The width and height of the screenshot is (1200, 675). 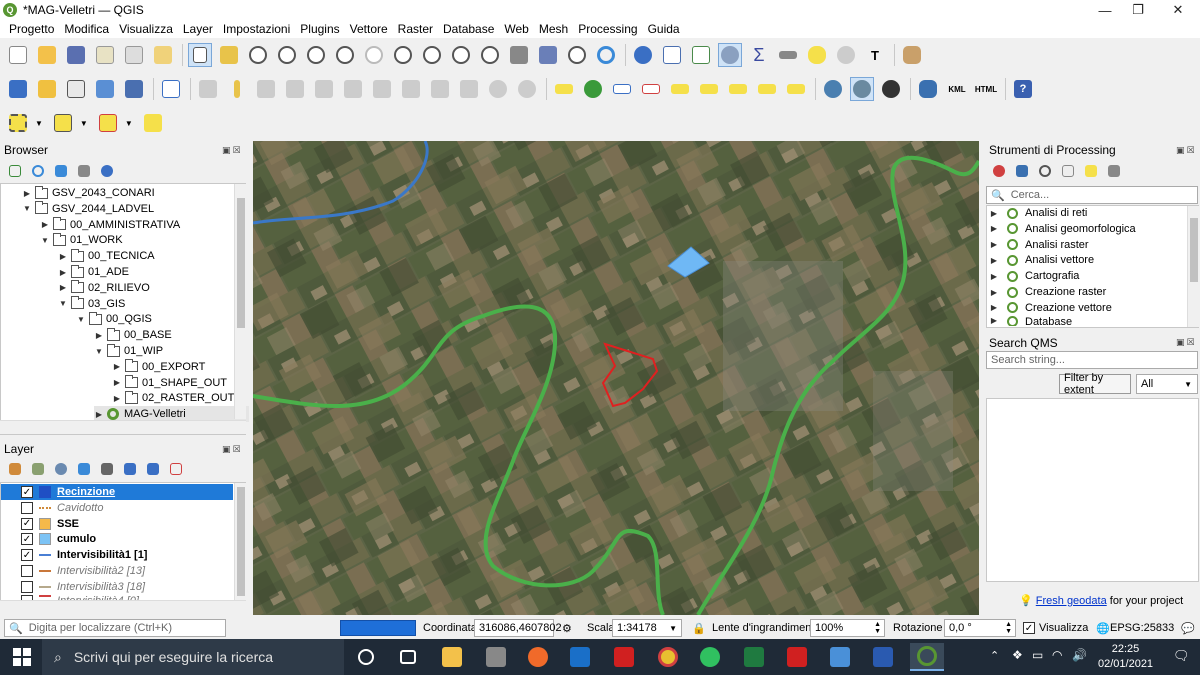 I want to click on processing-toolbox-icon, so click(x=730, y=55).